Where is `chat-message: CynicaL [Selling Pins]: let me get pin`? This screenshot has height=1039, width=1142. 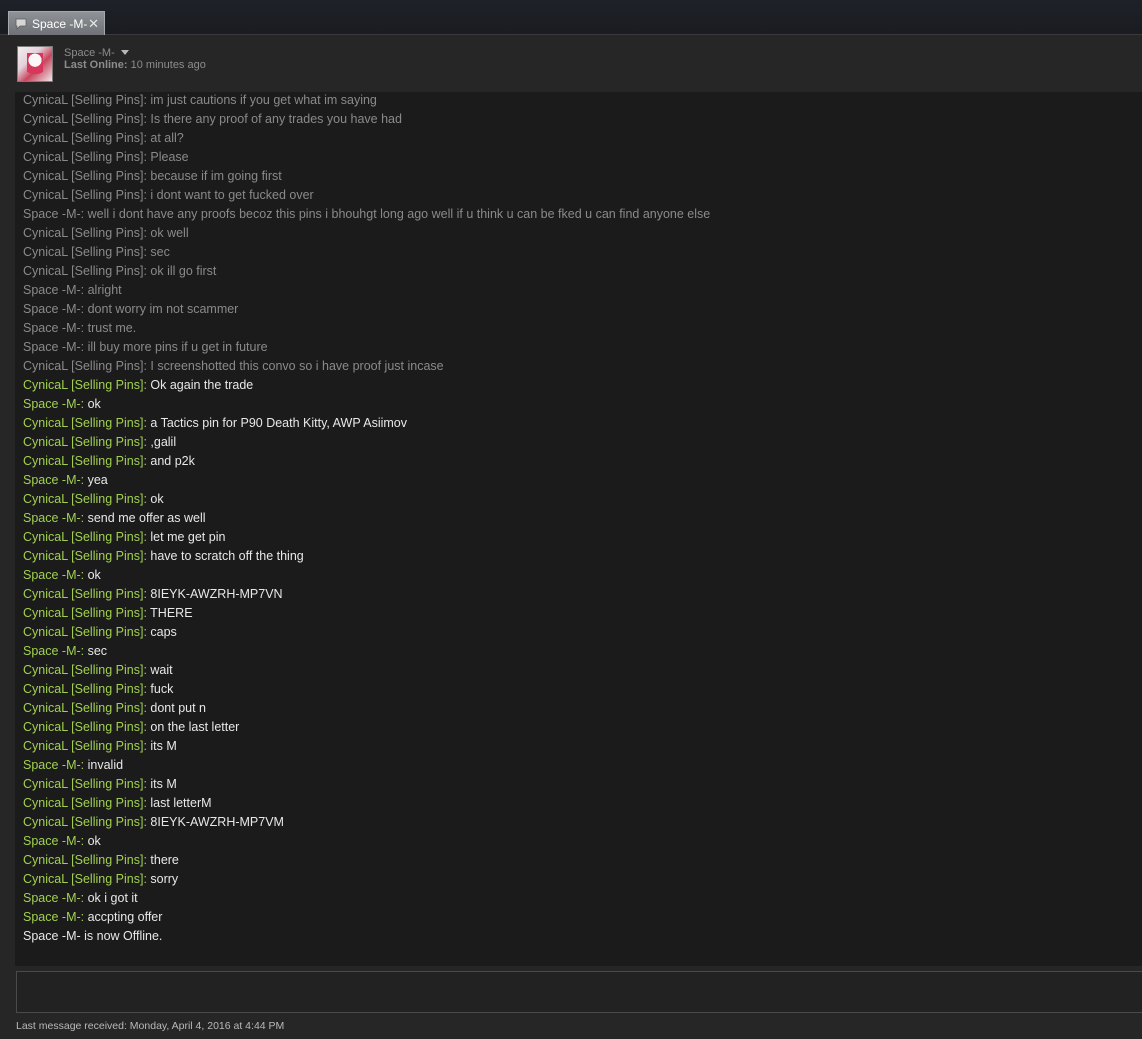
chat-message: CynicaL [Selling Pins]: let me get pin is located at coordinates (124, 537).